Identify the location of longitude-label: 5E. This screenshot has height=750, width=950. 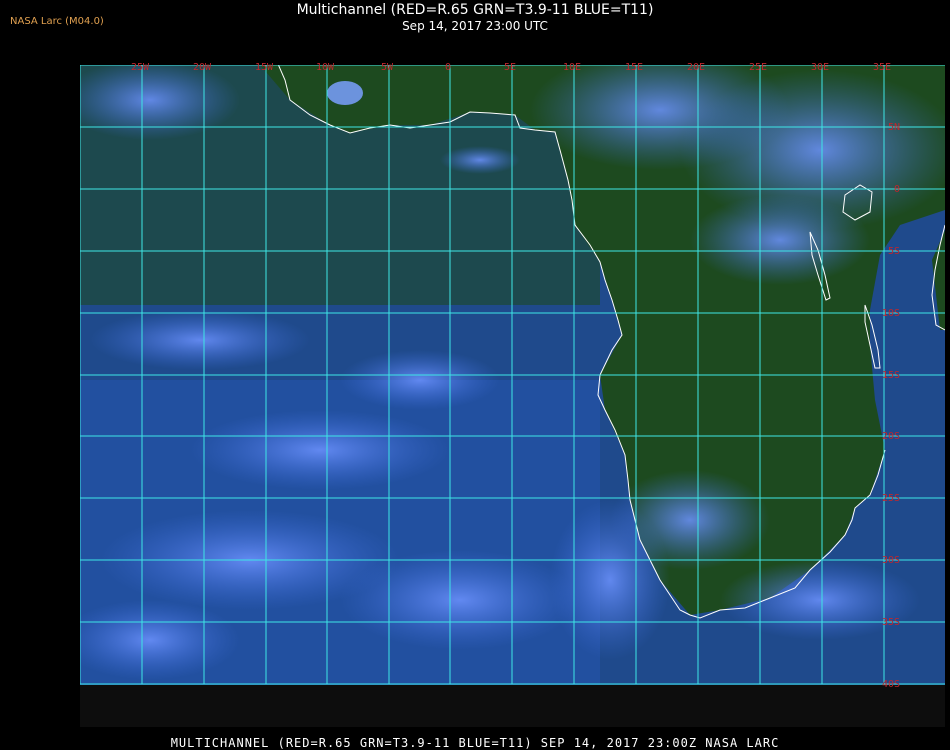
(510, 67).